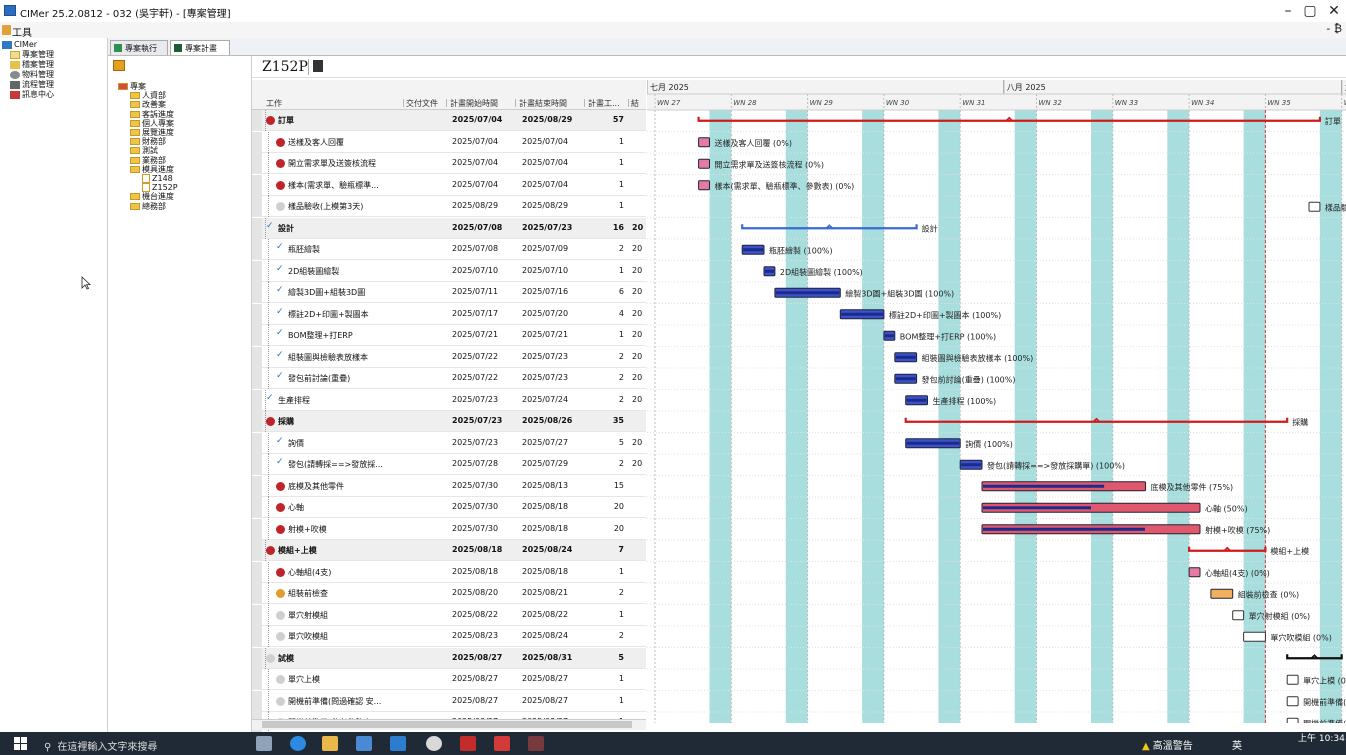  Describe the element at coordinates (449, 636) in the screenshot. I see `task-row: 單穴吹模組 2025/08/23 2025/08/24 2` at that location.